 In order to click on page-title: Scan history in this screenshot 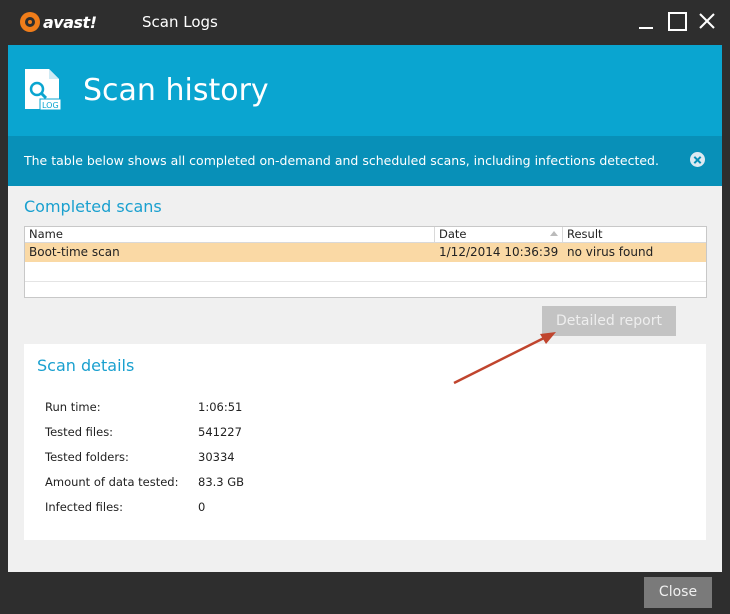, I will do `click(176, 90)`.